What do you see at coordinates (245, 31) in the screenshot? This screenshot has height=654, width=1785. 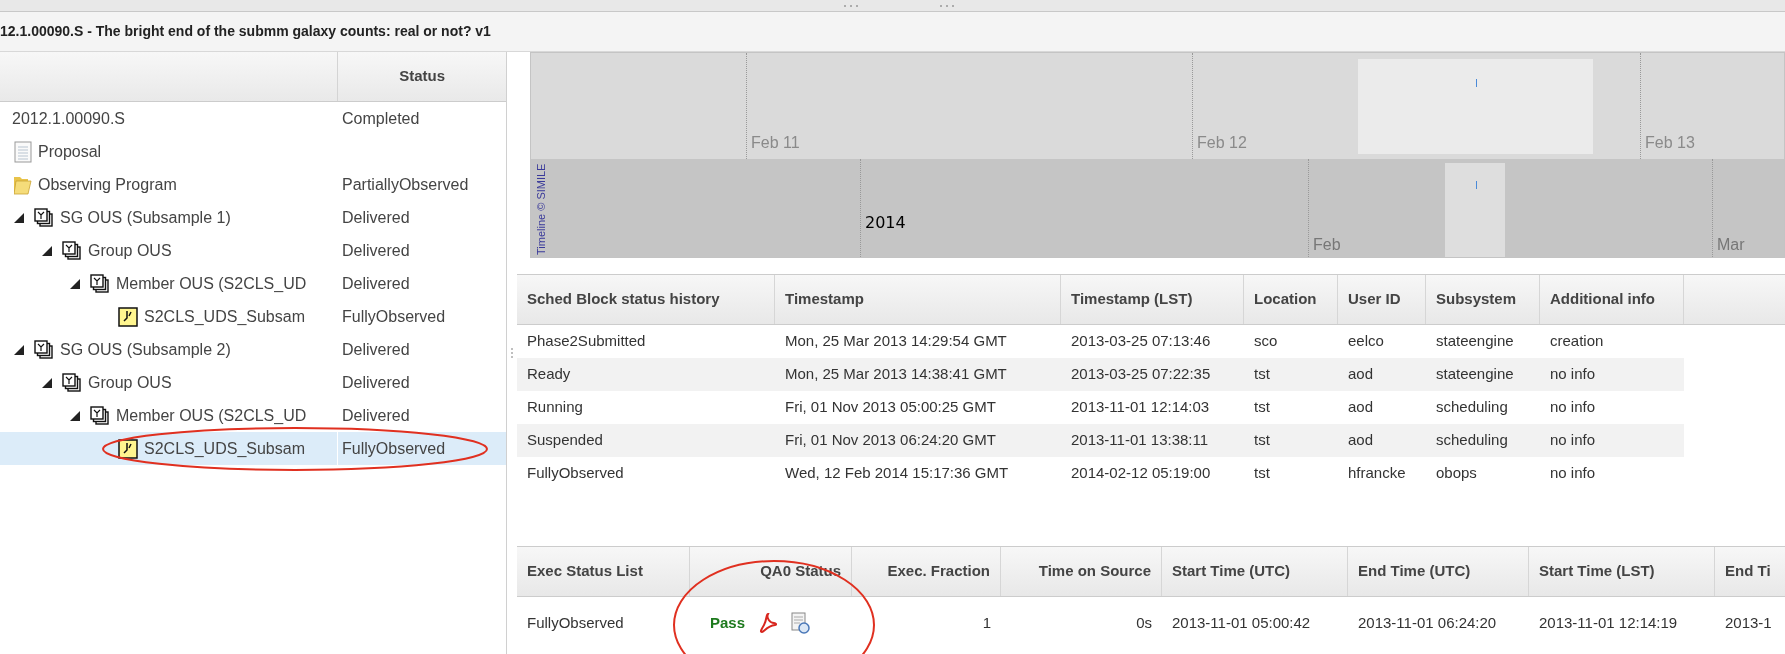 I see `panel-title: 12.1.00090.S - The bright end of the submm galaxy counts: real or not? v1` at bounding box center [245, 31].